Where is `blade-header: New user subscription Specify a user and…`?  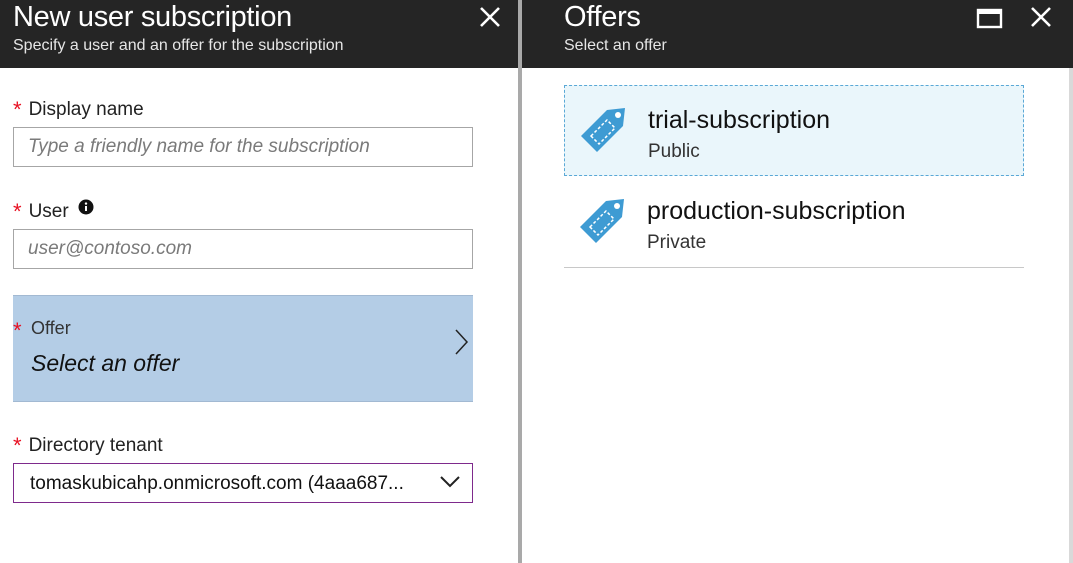 blade-header: New user subscription Specify a user and… is located at coordinates (259, 34).